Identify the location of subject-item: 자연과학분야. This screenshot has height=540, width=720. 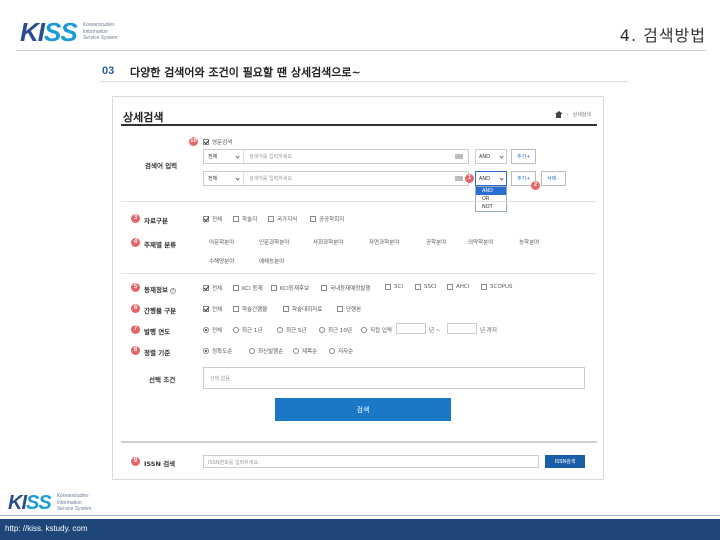
(384, 242).